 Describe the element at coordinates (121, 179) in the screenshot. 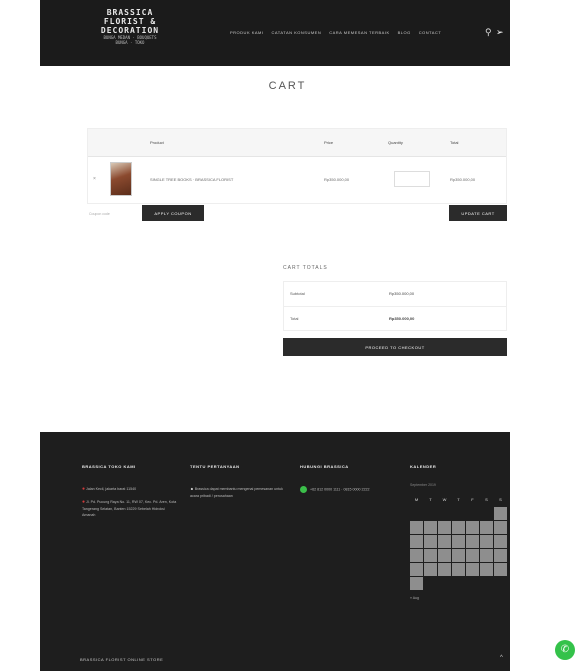

I see `product-thumbnail` at that location.